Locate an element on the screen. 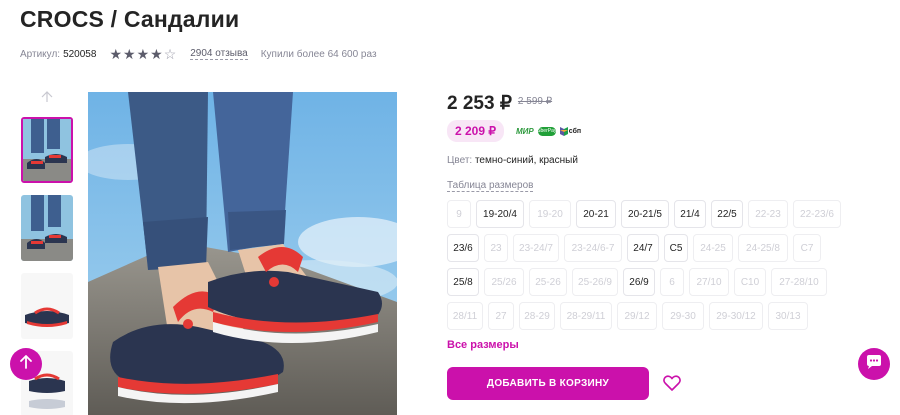  scroll-to-top-button is located at coordinates (26, 364).